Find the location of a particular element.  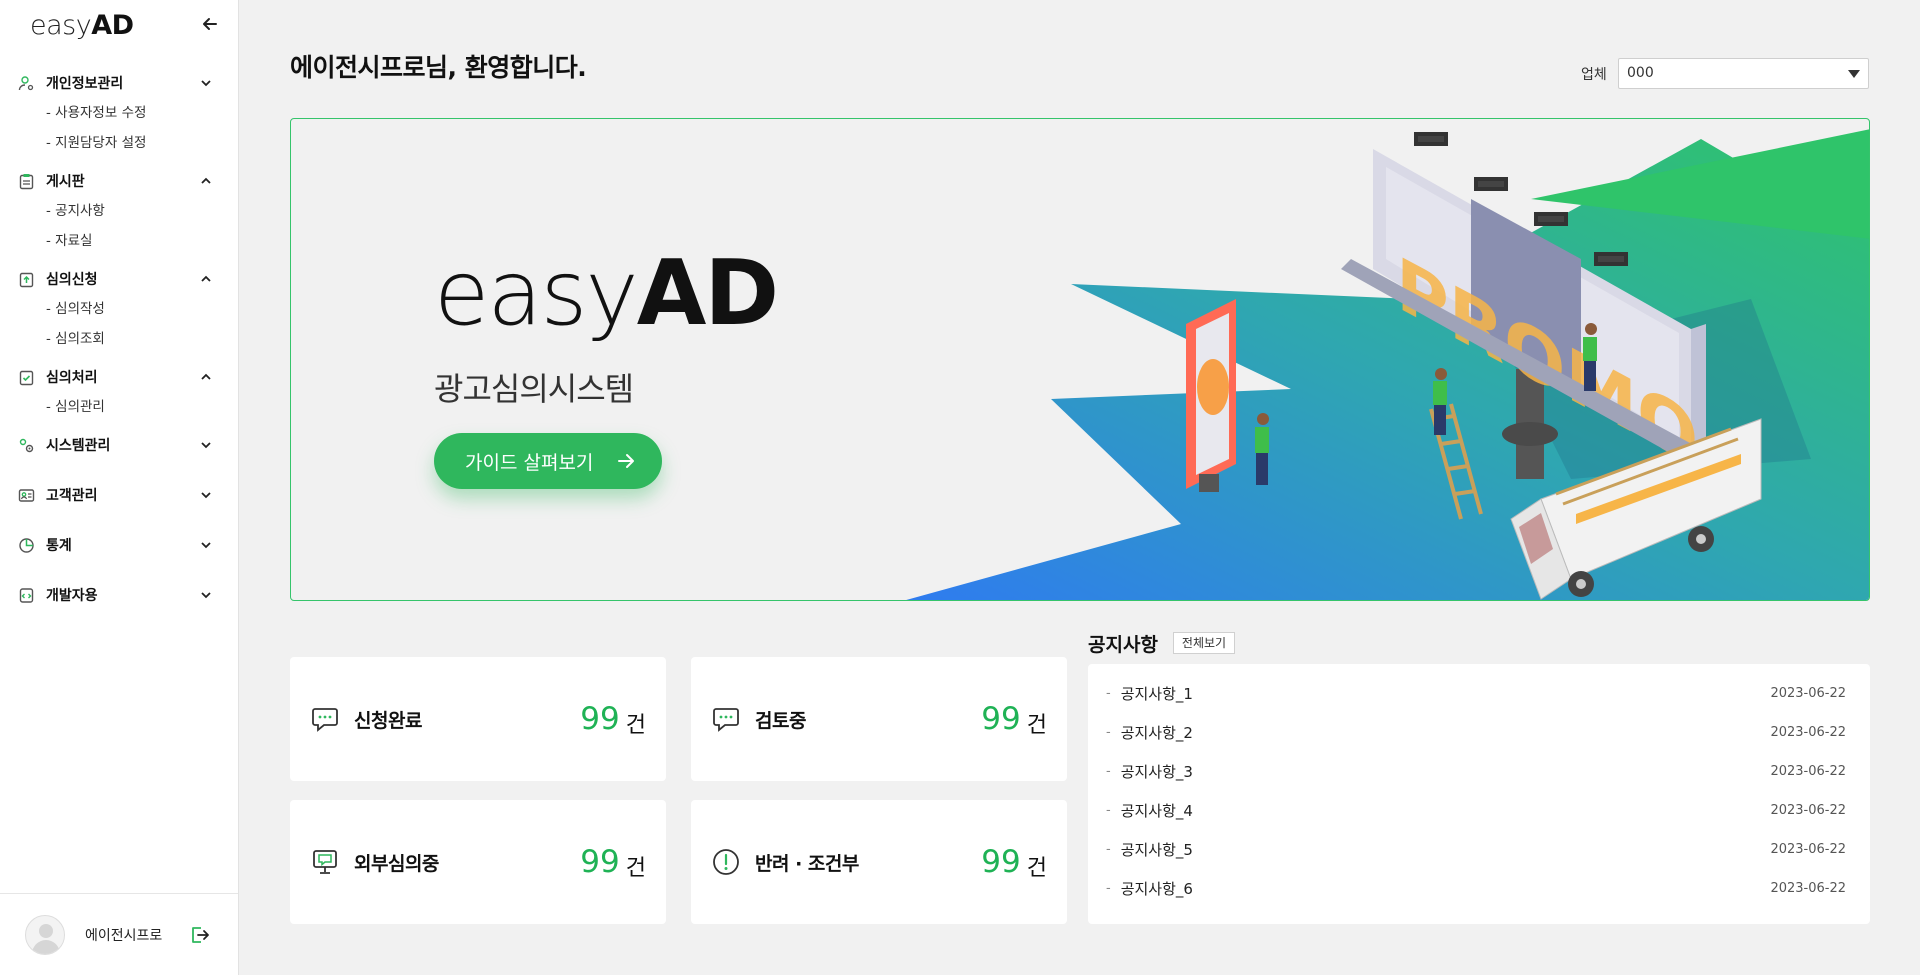

menu-label: 고객관리 is located at coordinates (72, 496).